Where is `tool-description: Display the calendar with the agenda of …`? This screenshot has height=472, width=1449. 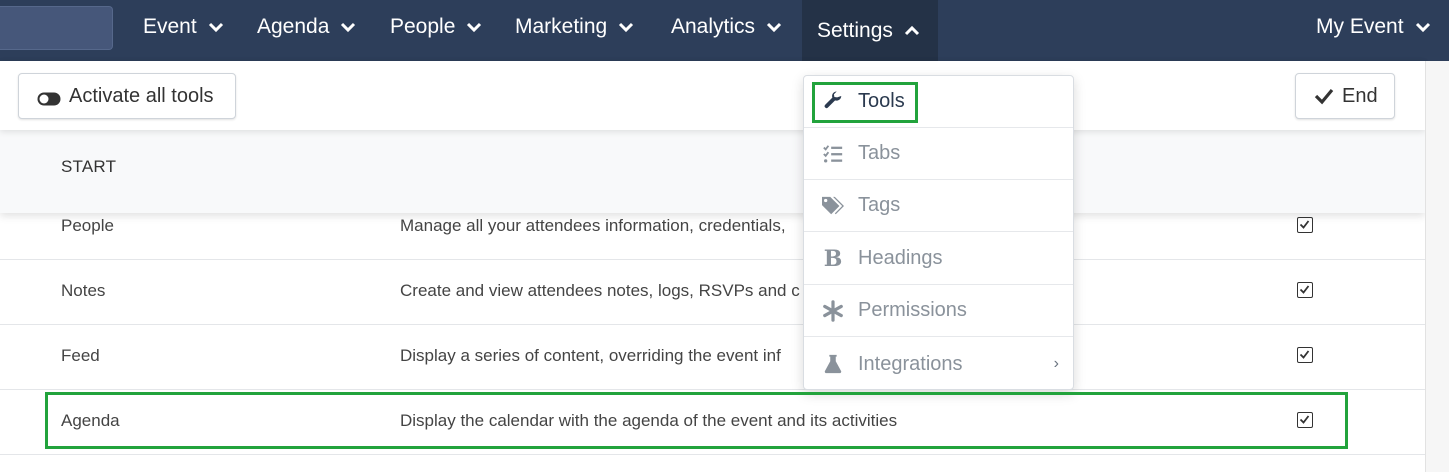 tool-description: Display the calendar with the agenda of … is located at coordinates (649, 420).